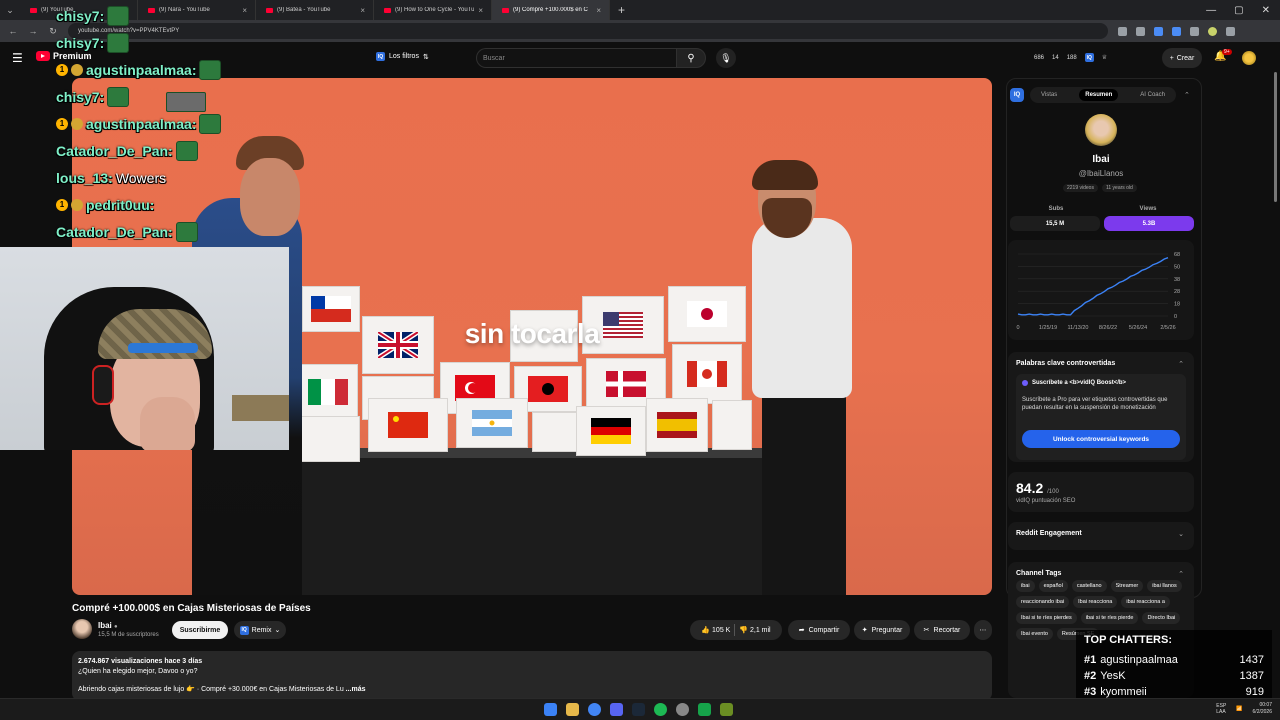 This screenshot has width=1280, height=720. What do you see at coordinates (408, 425) in the screenshot?
I see `flag-china` at bounding box center [408, 425].